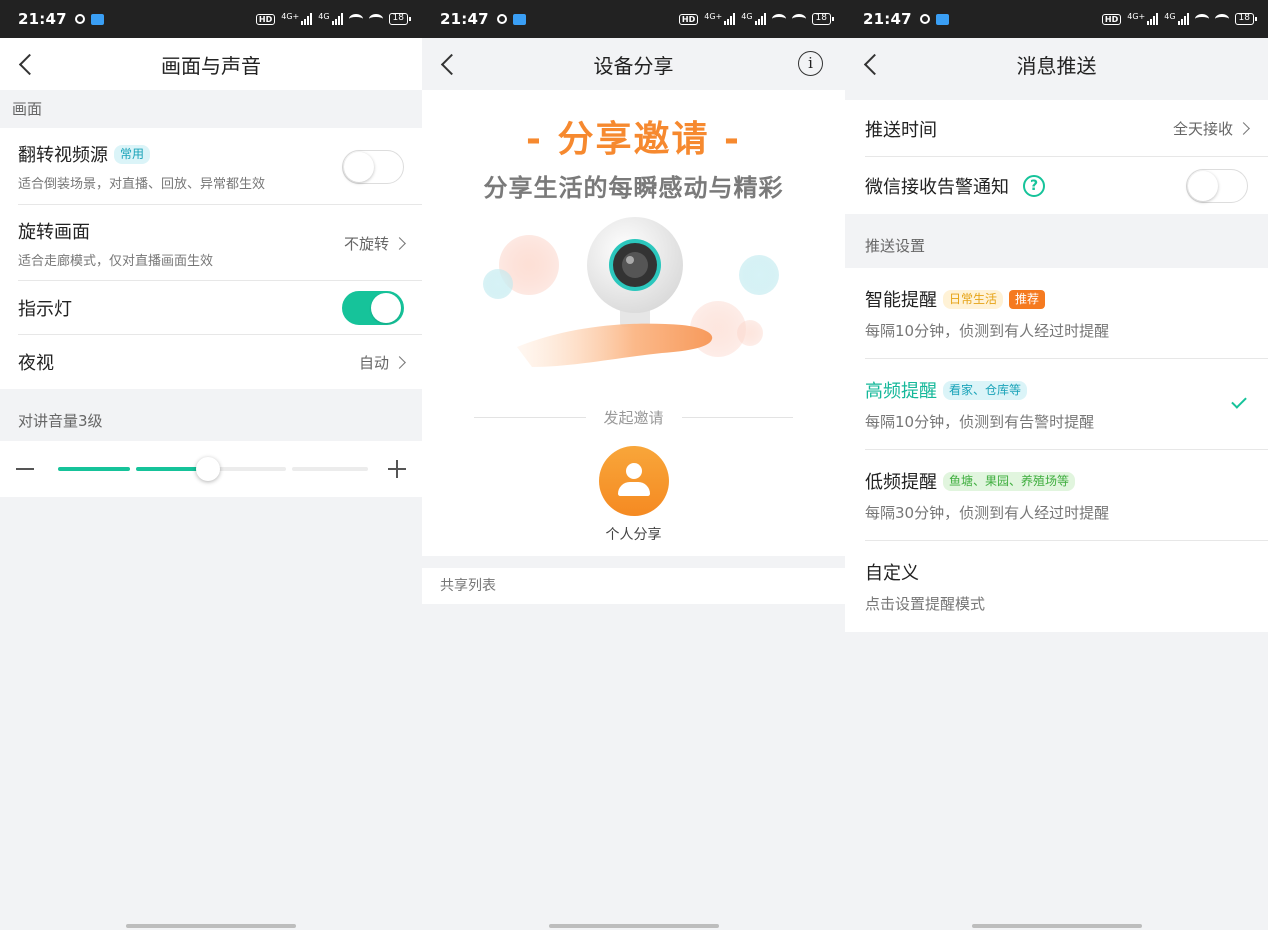  What do you see at coordinates (987, 331) in the screenshot?
I see `mode-smart-desc: 每隔10分钟，侦测到有人经过时提醒` at bounding box center [987, 331].